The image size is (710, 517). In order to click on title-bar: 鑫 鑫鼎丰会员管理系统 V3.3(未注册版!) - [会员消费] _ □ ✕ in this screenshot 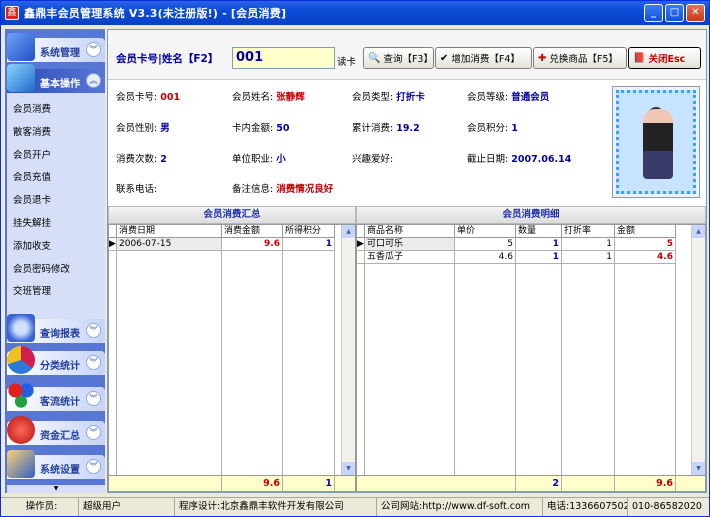, I will do `click(355, 13)`.